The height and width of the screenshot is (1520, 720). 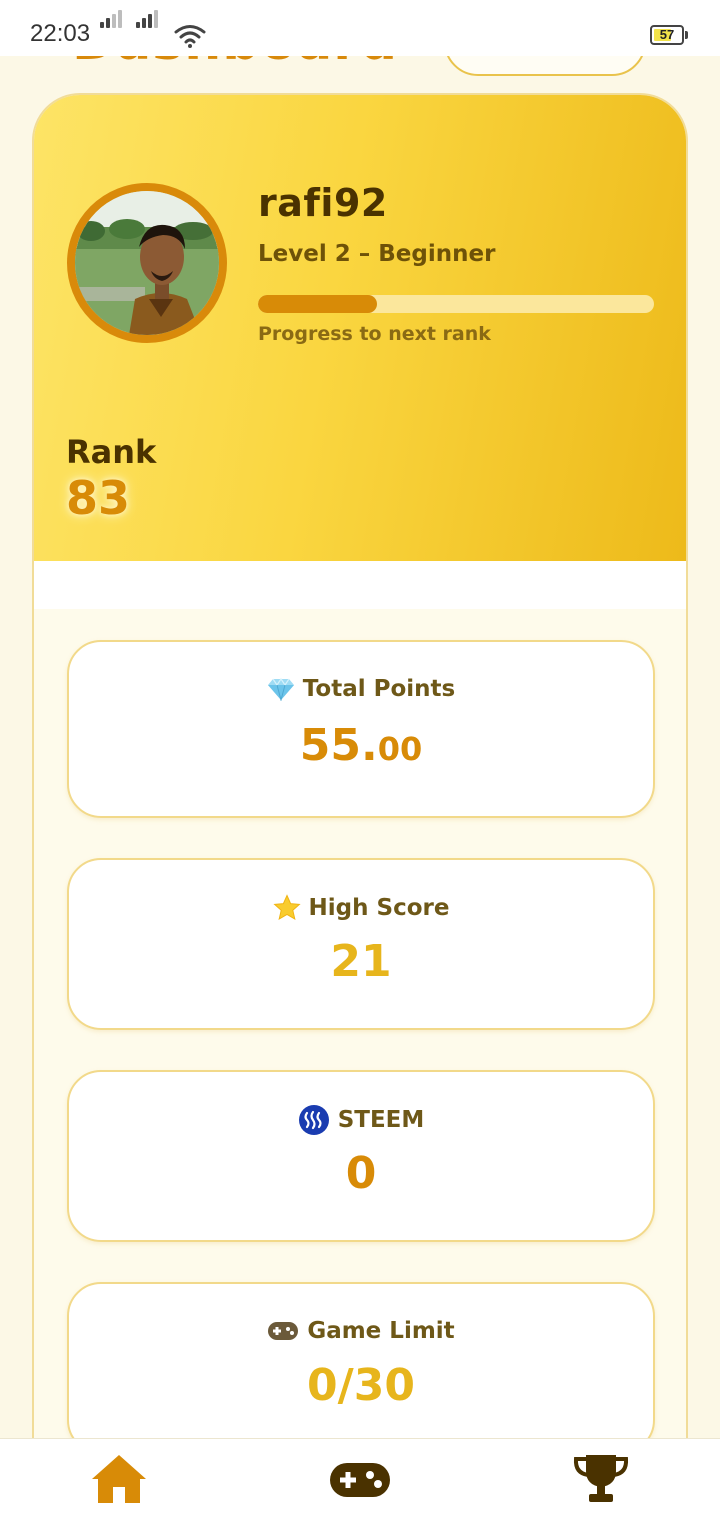 I want to click on bottom-nav, so click(x=360, y=1479).